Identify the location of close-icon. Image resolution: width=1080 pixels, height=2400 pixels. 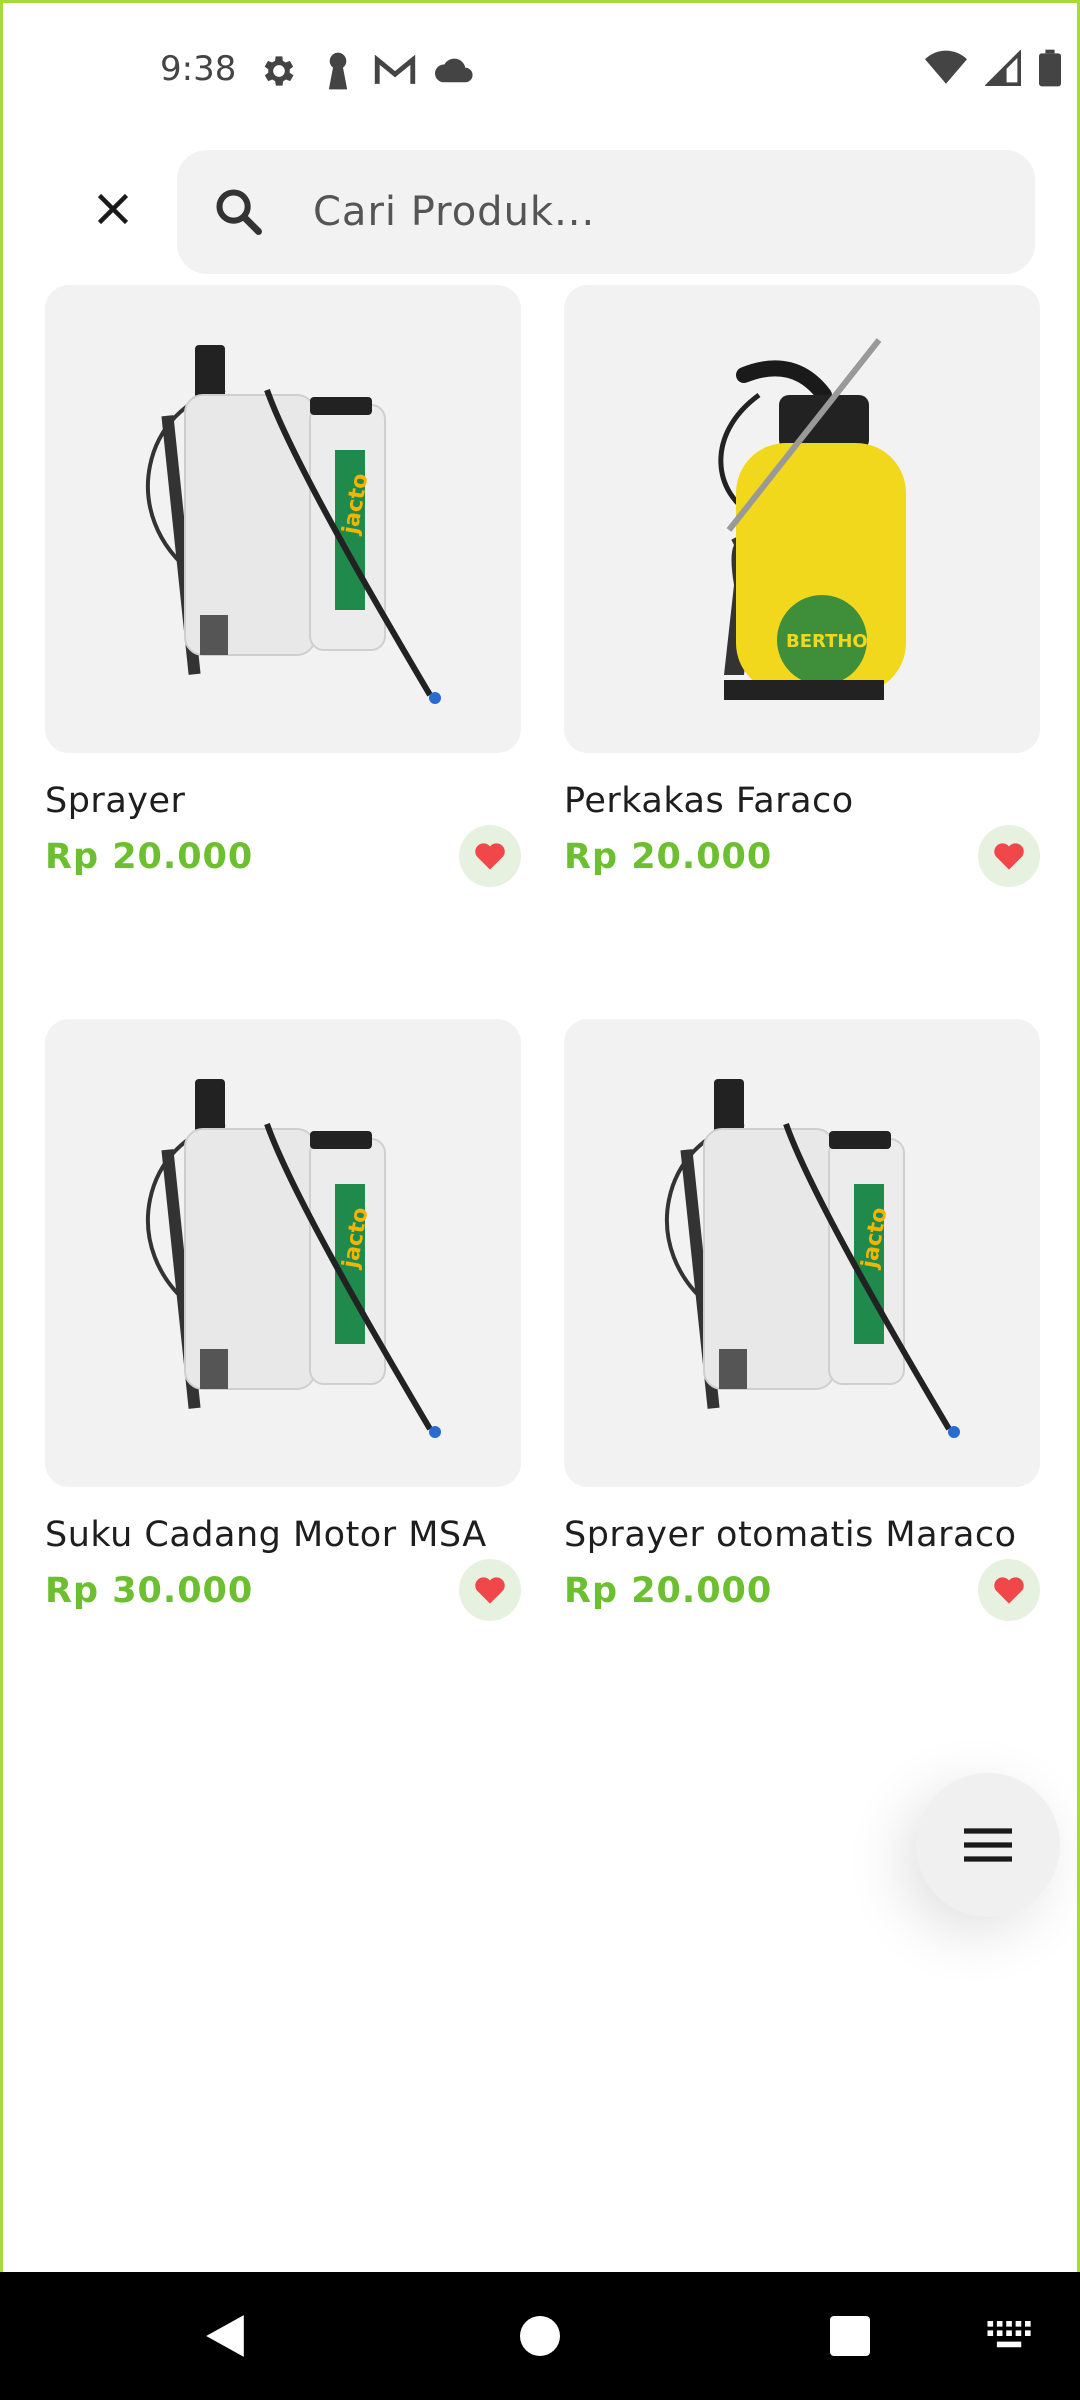
(113, 209).